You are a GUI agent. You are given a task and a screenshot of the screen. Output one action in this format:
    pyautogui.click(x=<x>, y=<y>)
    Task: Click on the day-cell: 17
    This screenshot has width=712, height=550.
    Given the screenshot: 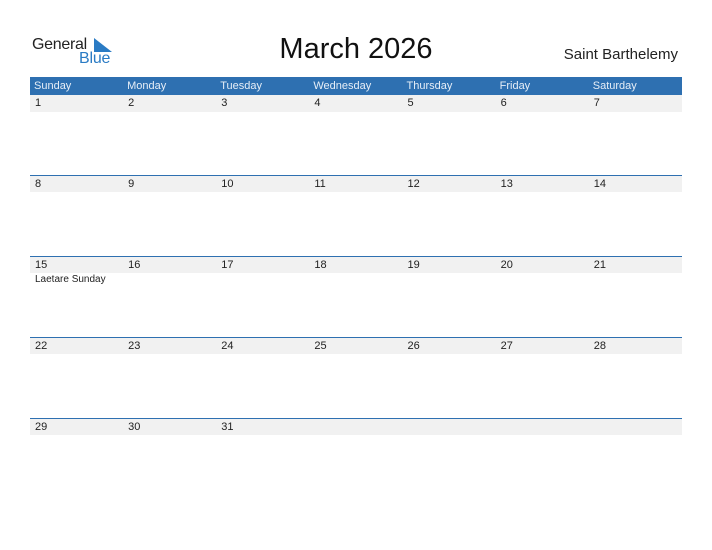 What is the action you would take?
    pyautogui.click(x=227, y=265)
    